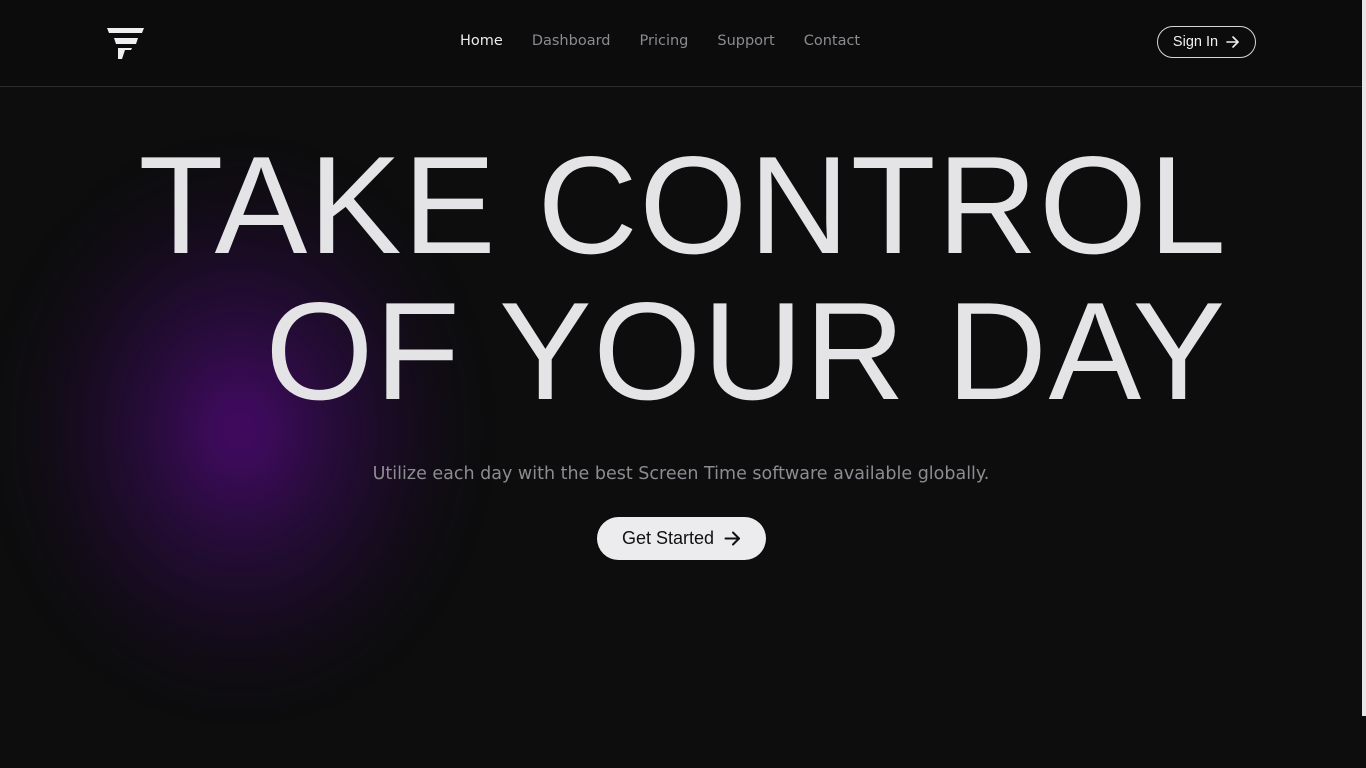 The width and height of the screenshot is (1366, 768). What do you see at coordinates (664, 41) in the screenshot?
I see `nav-link-pricing: Pricing` at bounding box center [664, 41].